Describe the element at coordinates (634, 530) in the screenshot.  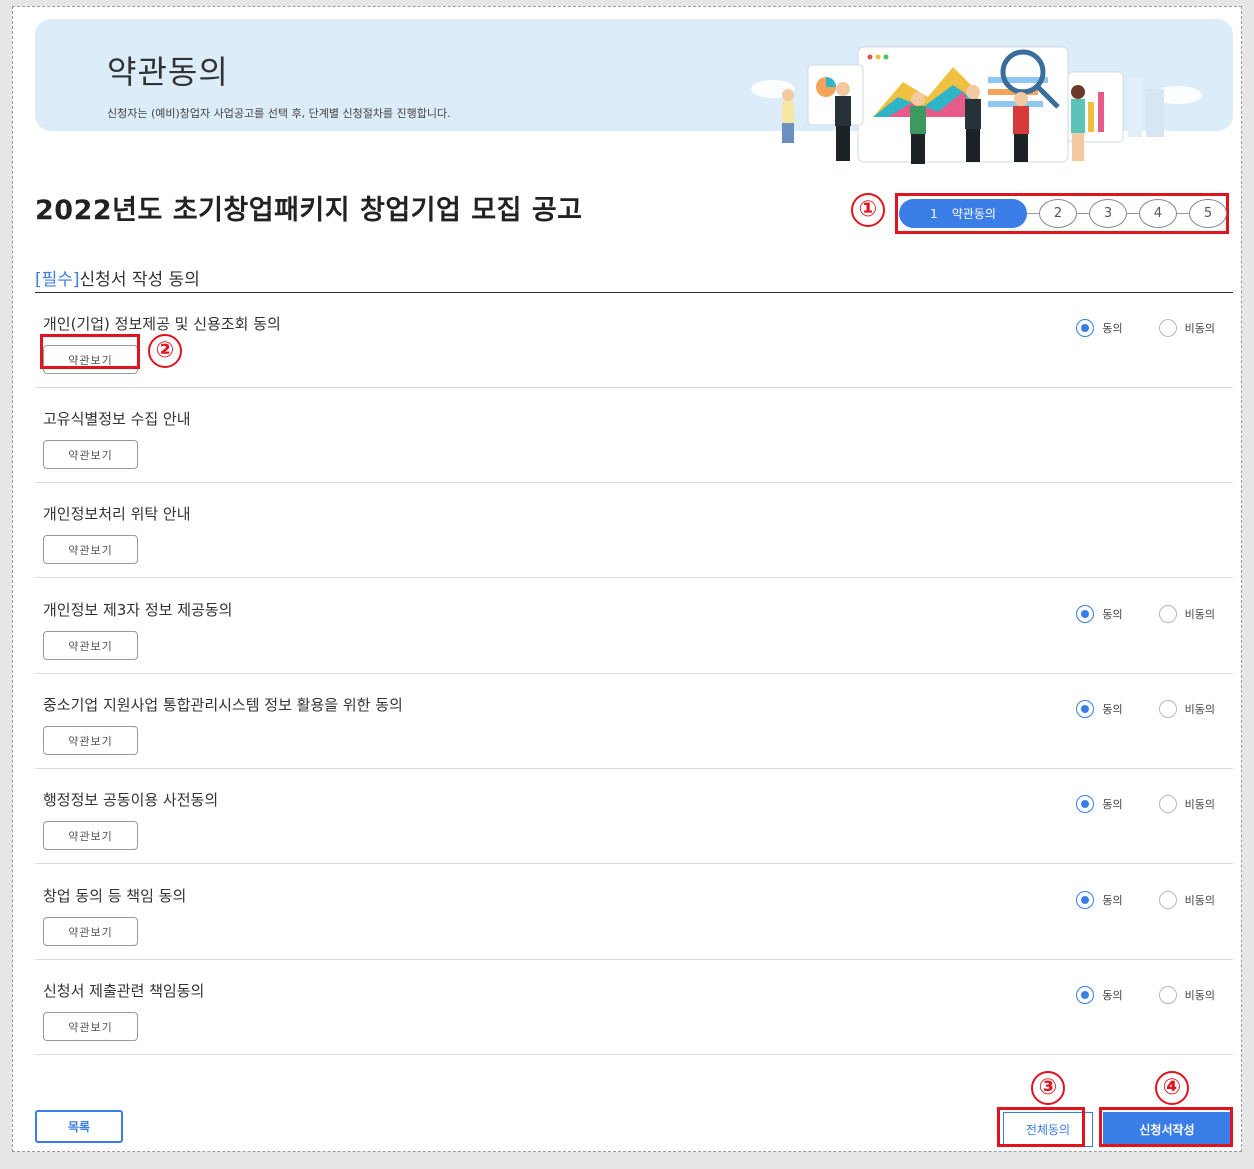
I see `consent-row-outsourcing: 개인정보처리 위탁 안내 약관보기` at that location.